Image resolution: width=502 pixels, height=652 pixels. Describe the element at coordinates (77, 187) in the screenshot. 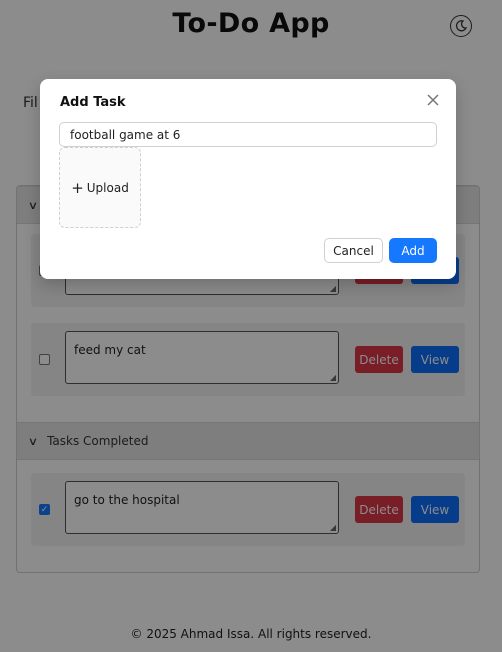

I see `plus-icon: +` at that location.